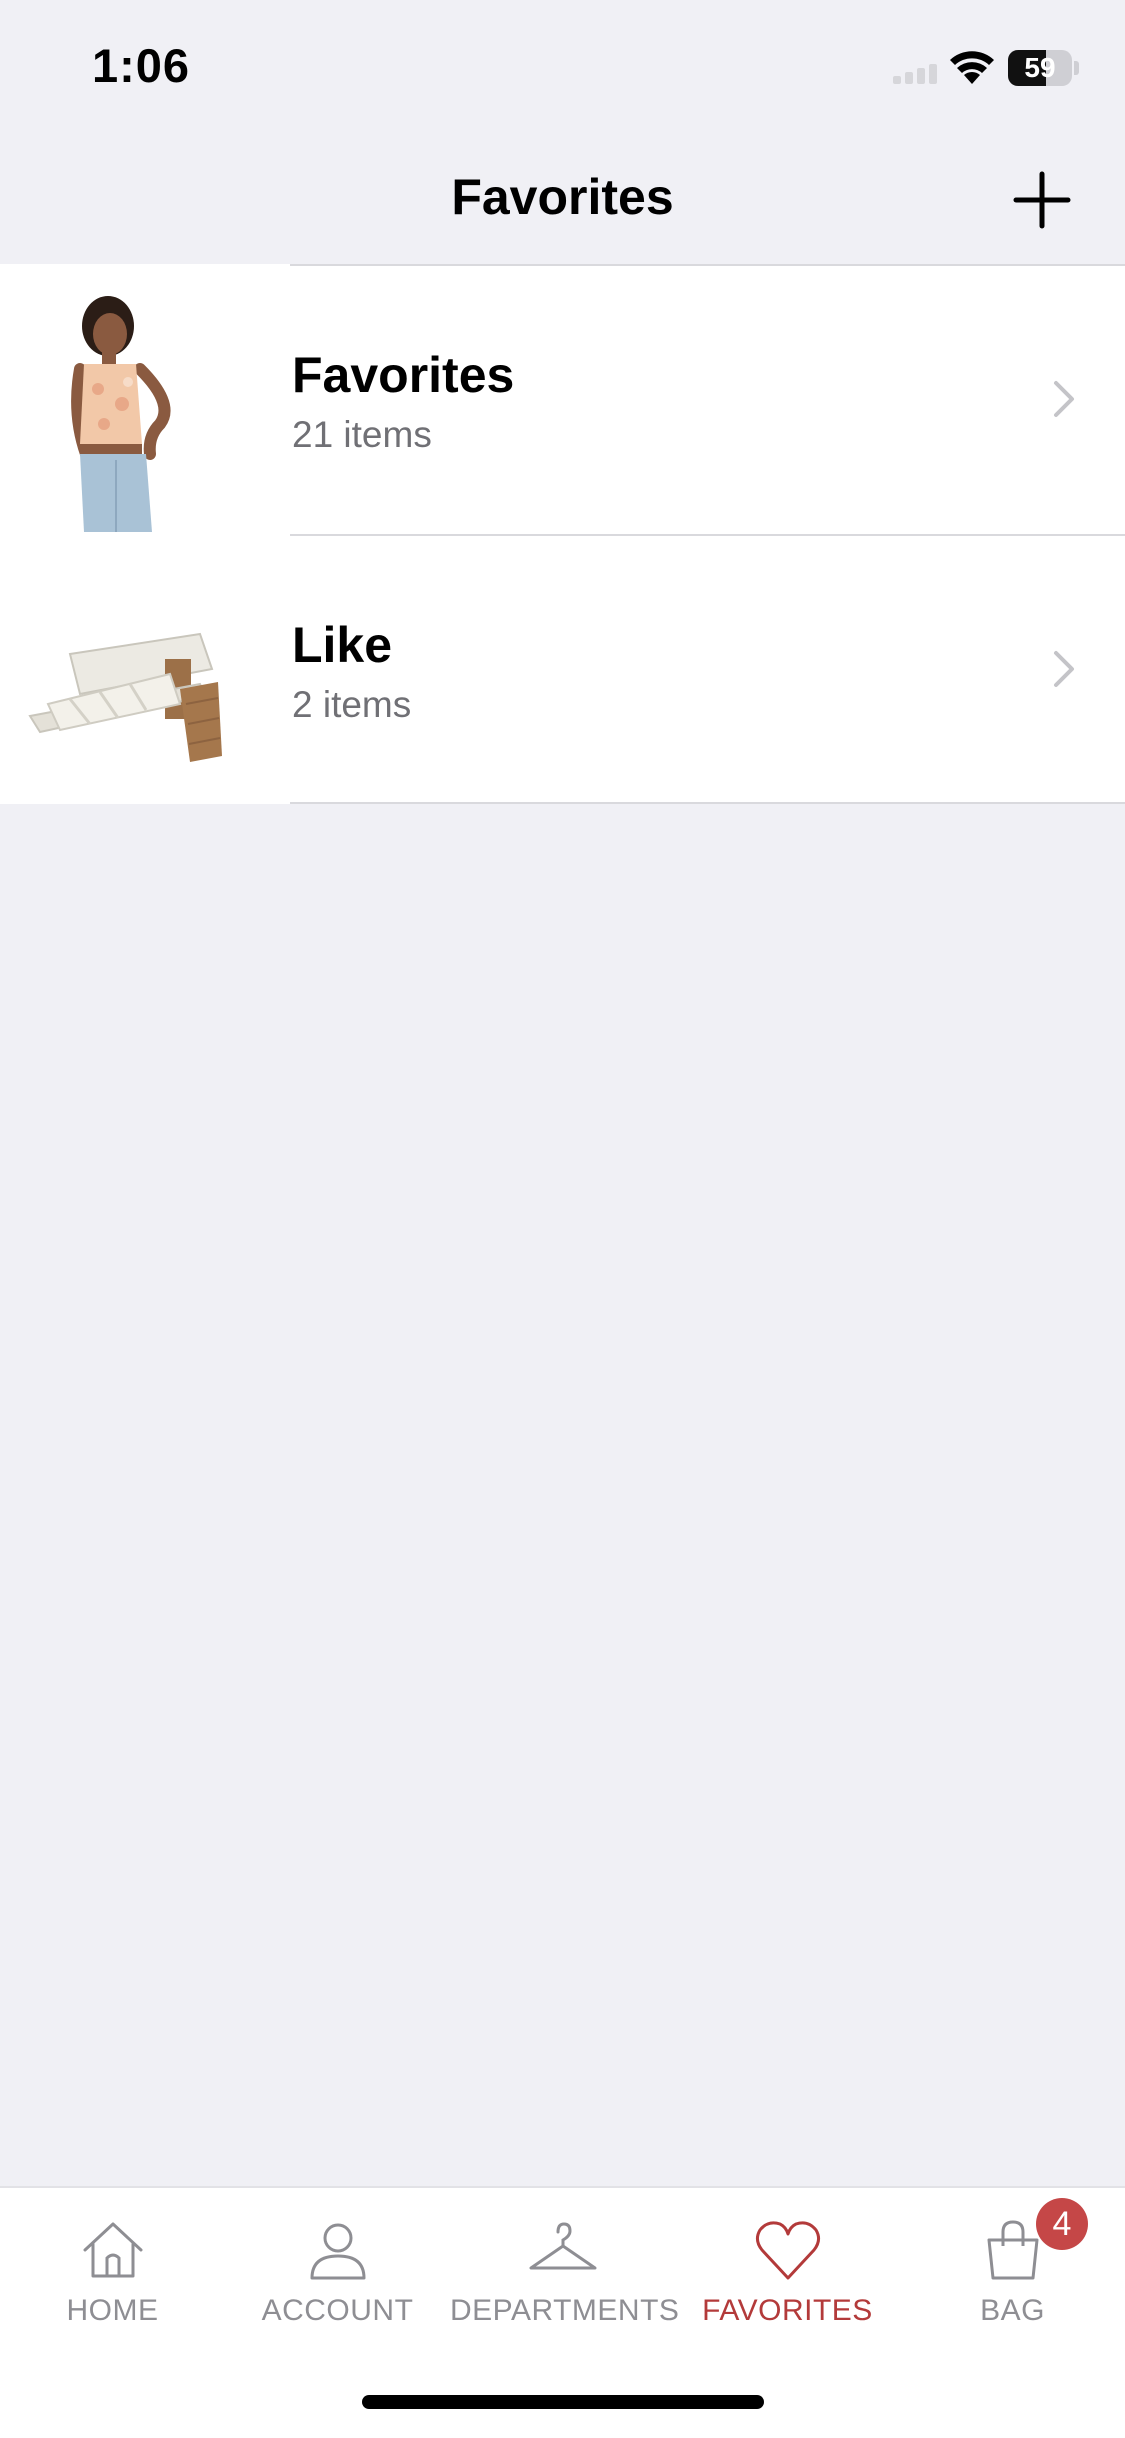  Describe the element at coordinates (787, 2310) in the screenshot. I see `tab-label: FAVORITES` at that location.